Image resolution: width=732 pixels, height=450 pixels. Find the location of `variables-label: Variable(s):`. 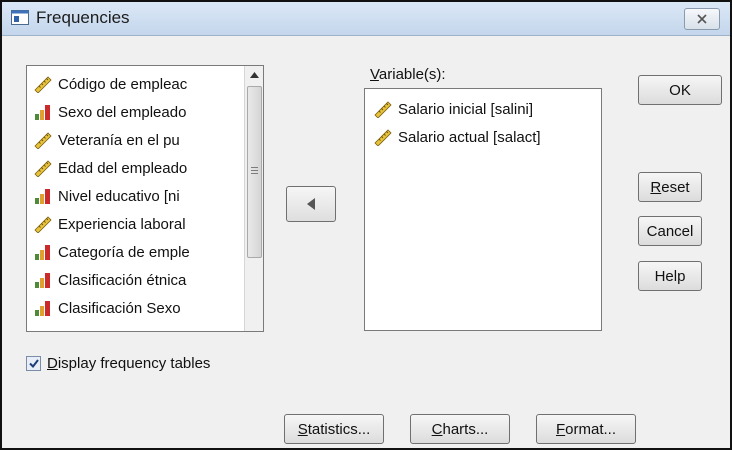

variables-label: Variable(s): is located at coordinates (408, 74).